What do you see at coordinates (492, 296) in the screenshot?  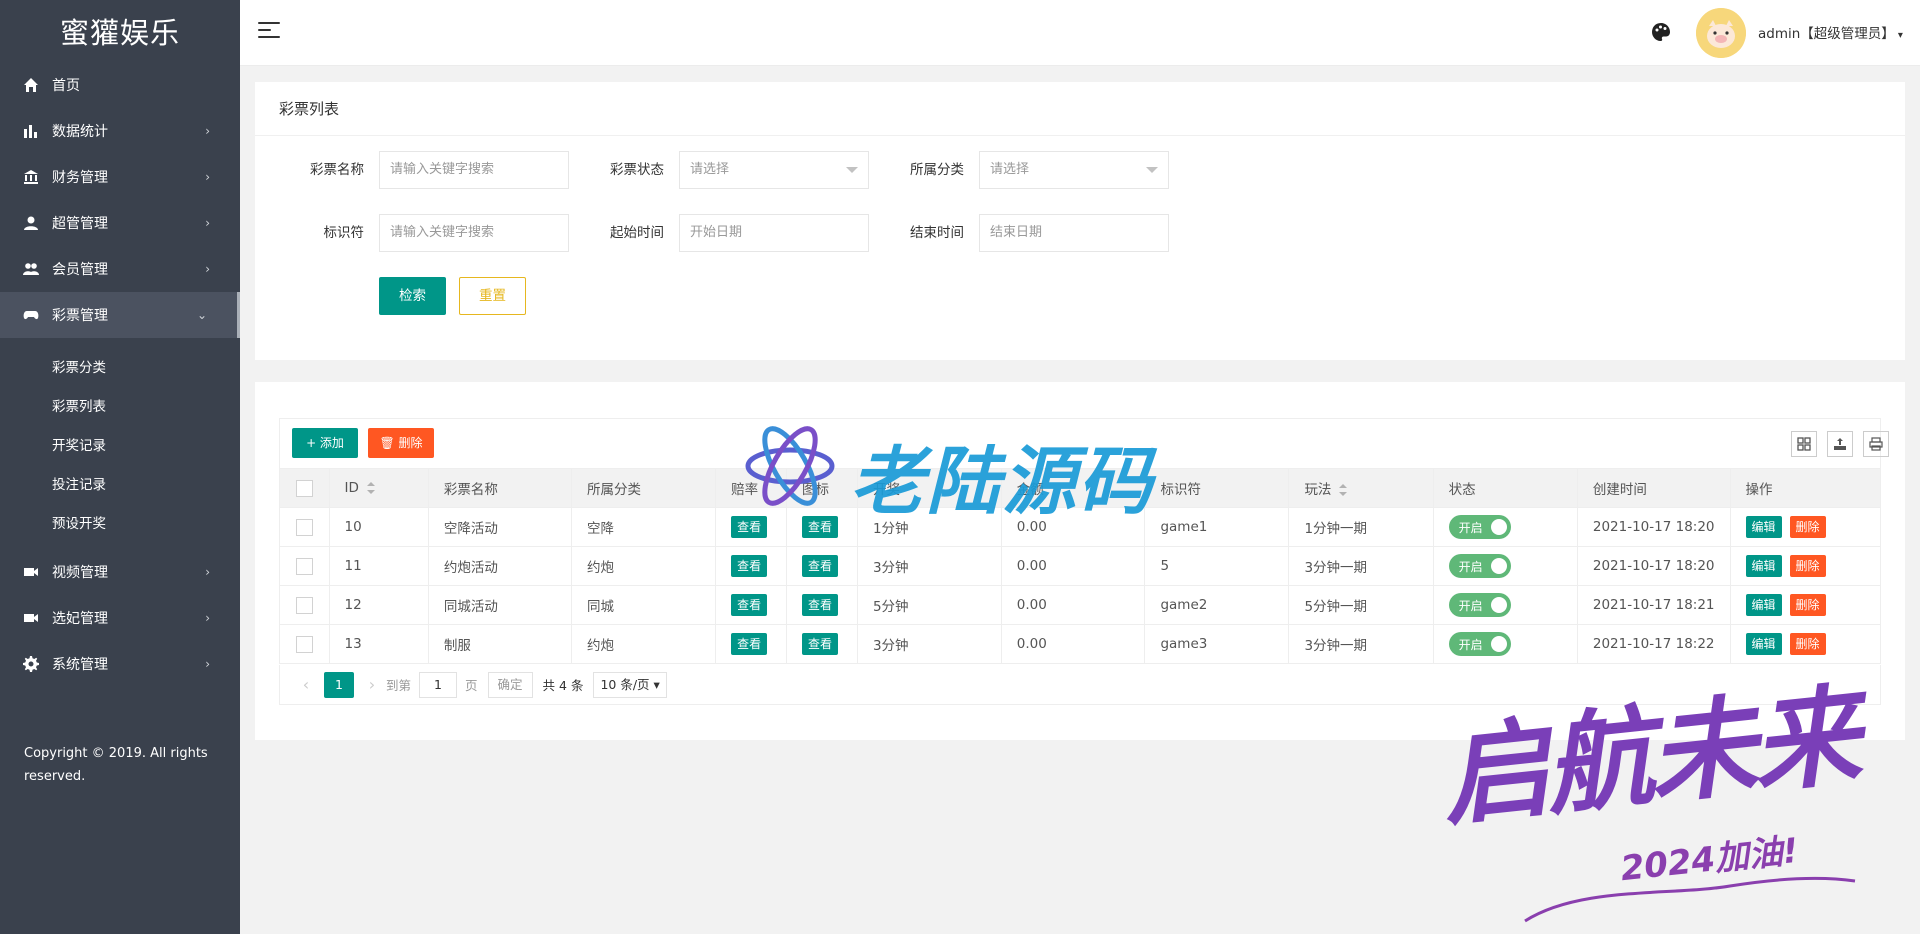 I see `reset-button: 重置` at bounding box center [492, 296].